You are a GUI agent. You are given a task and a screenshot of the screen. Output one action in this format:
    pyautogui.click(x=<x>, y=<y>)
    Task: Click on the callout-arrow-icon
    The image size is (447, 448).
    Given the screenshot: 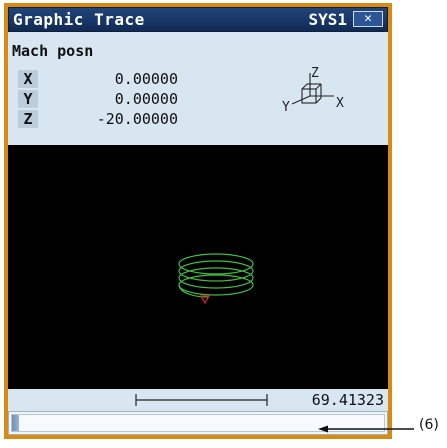 What is the action you would take?
    pyautogui.click(x=366, y=429)
    